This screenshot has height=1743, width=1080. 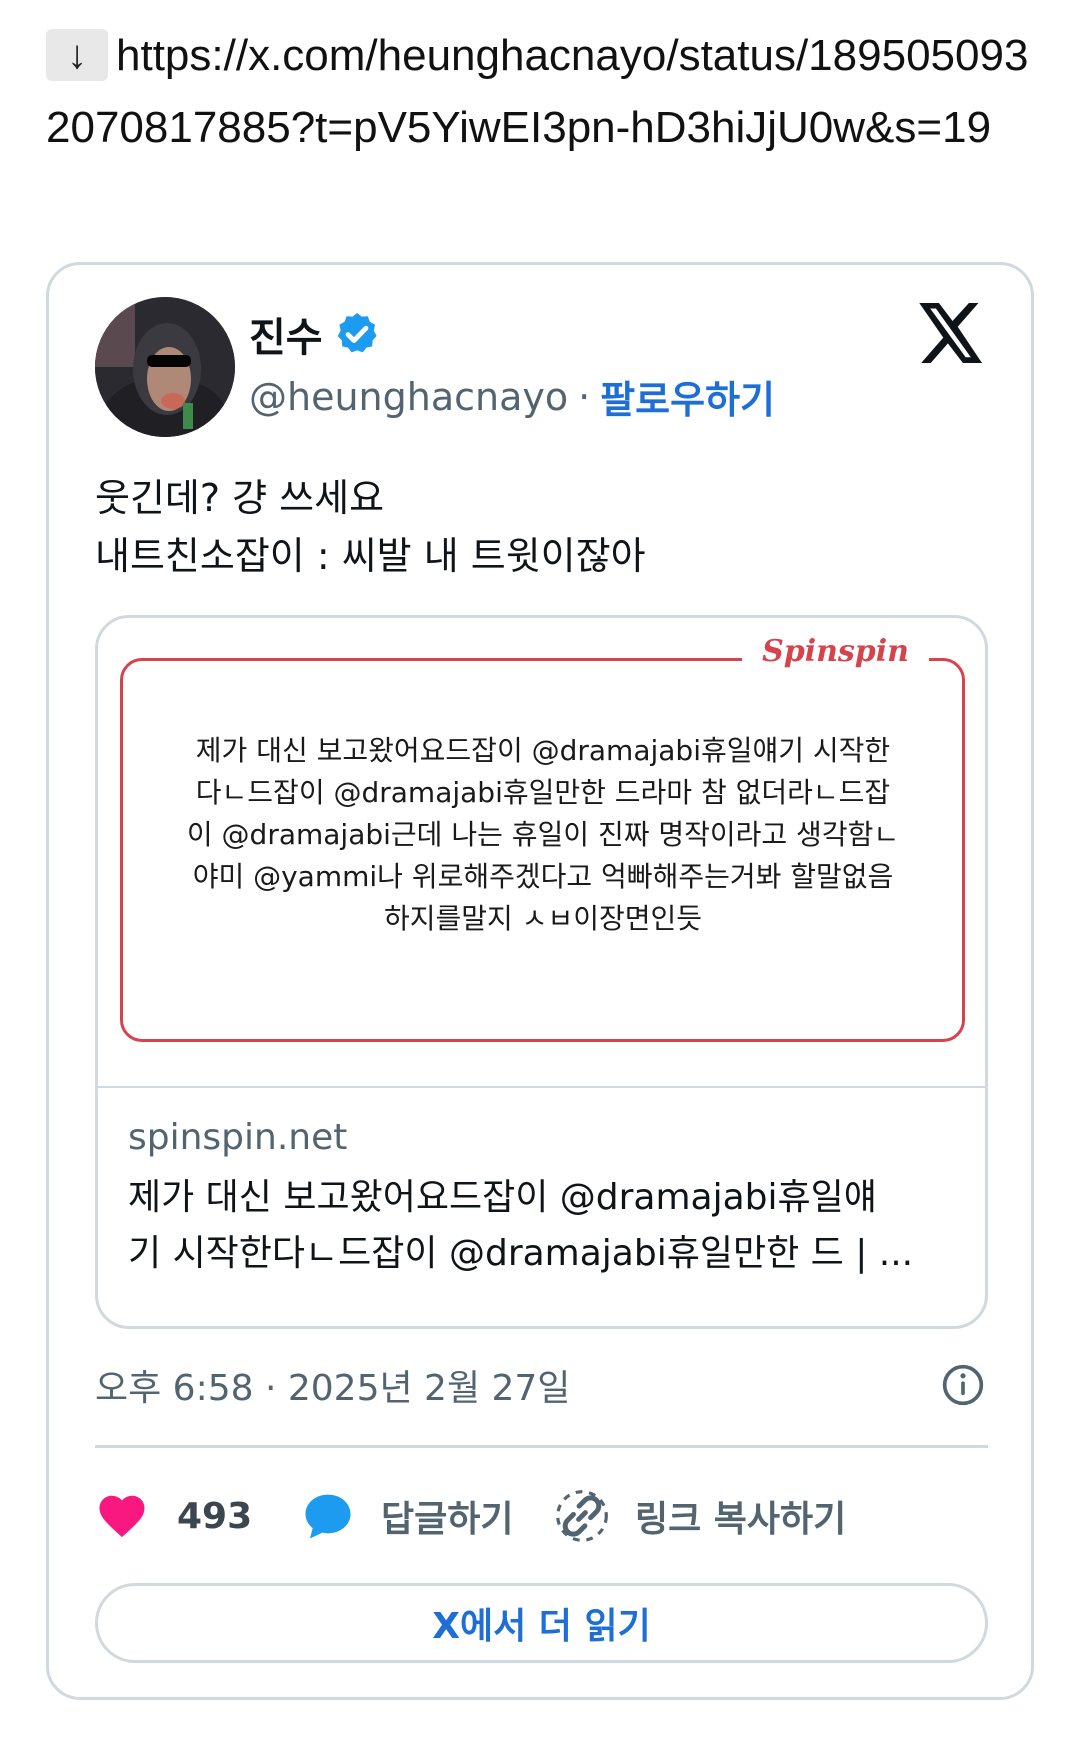 I want to click on handle-row: @heunghacnayo · 팔로우하기, so click(x=512, y=396).